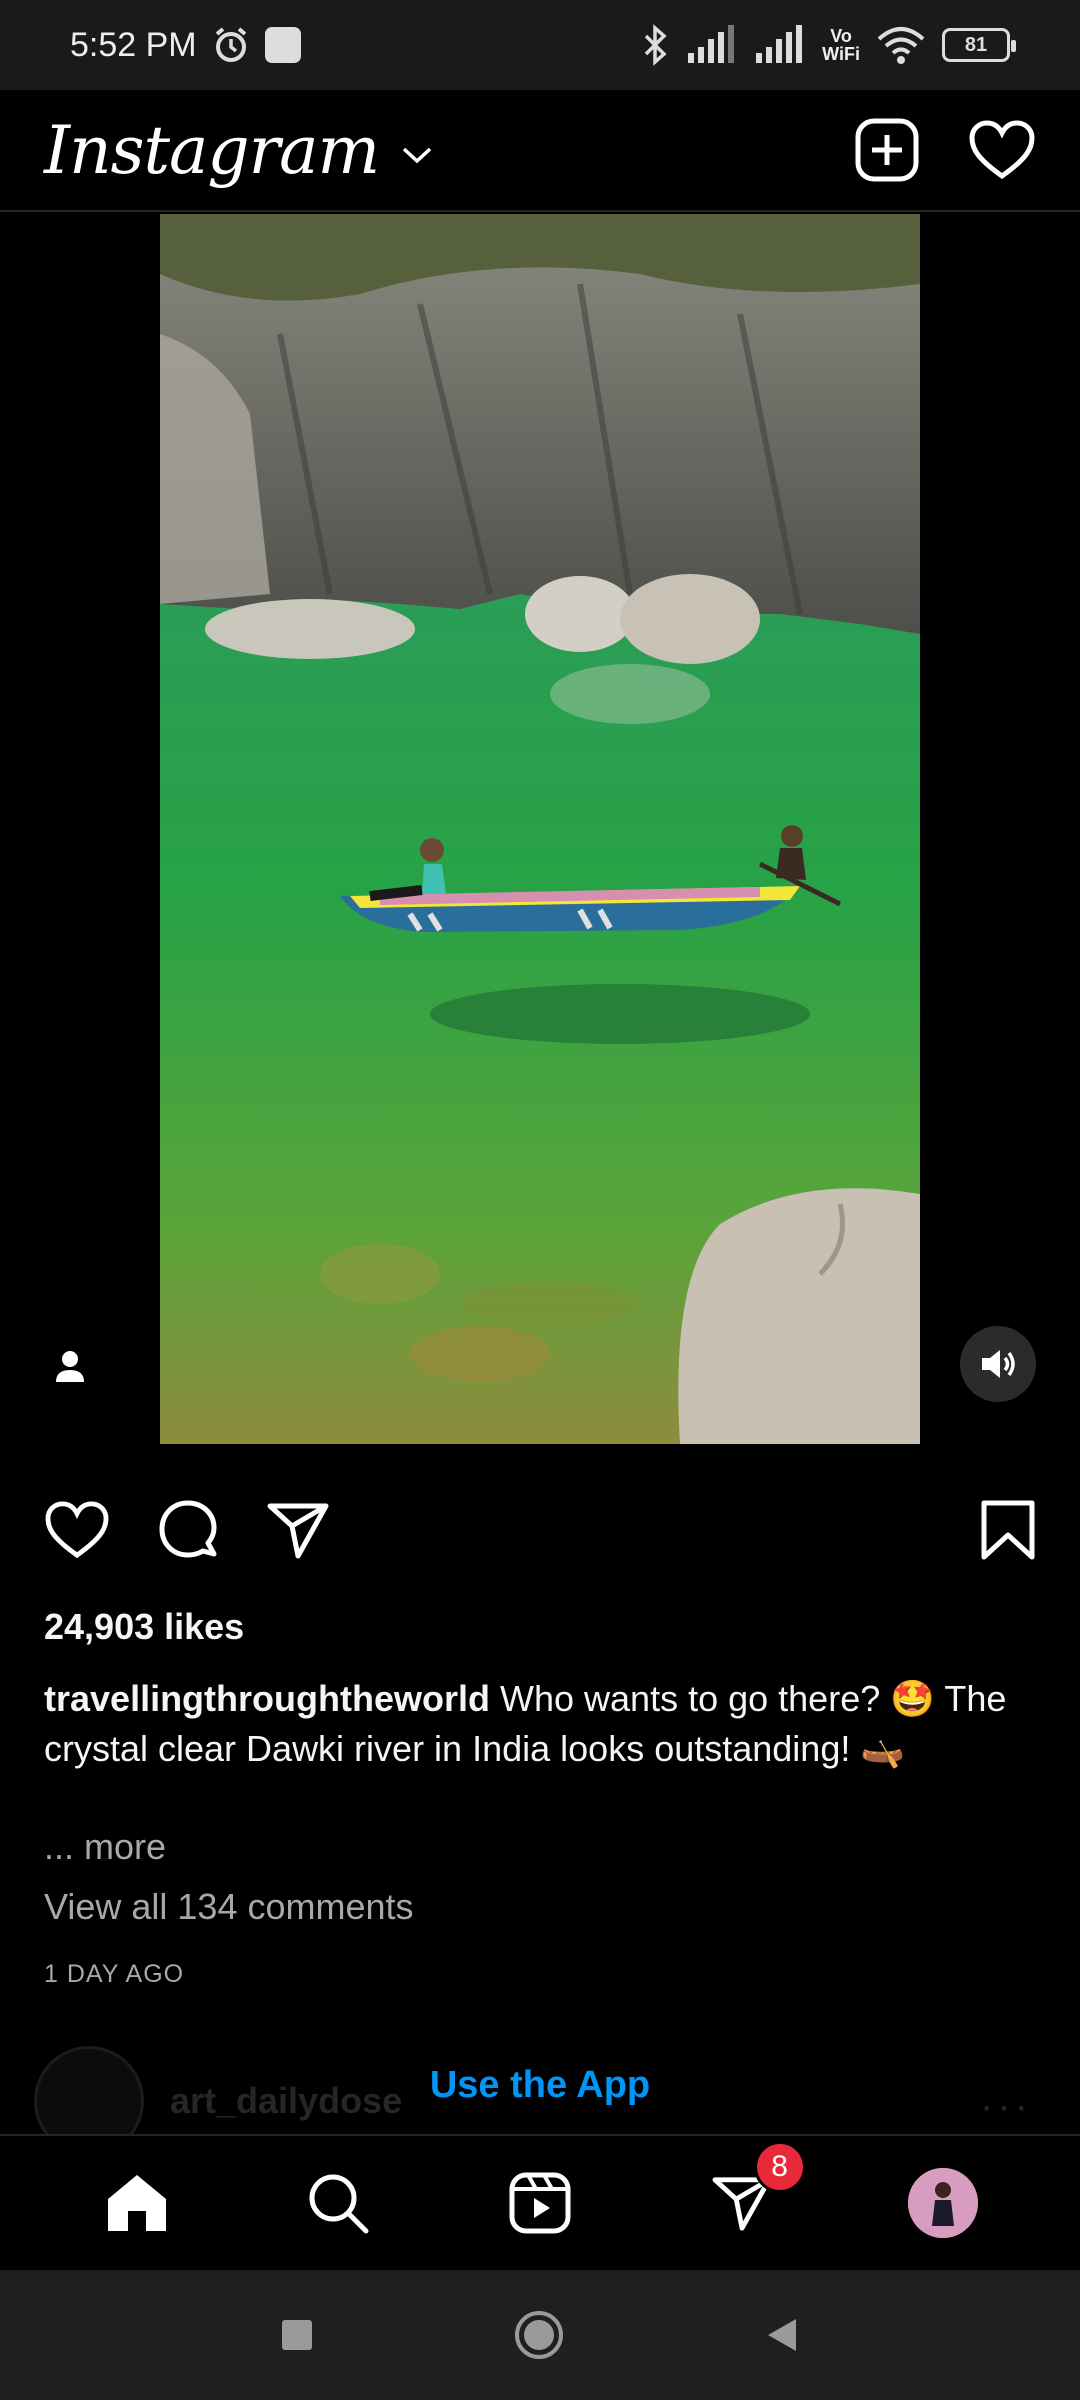 The height and width of the screenshot is (2400, 1080). I want to click on more-link: ... more, so click(105, 1847).